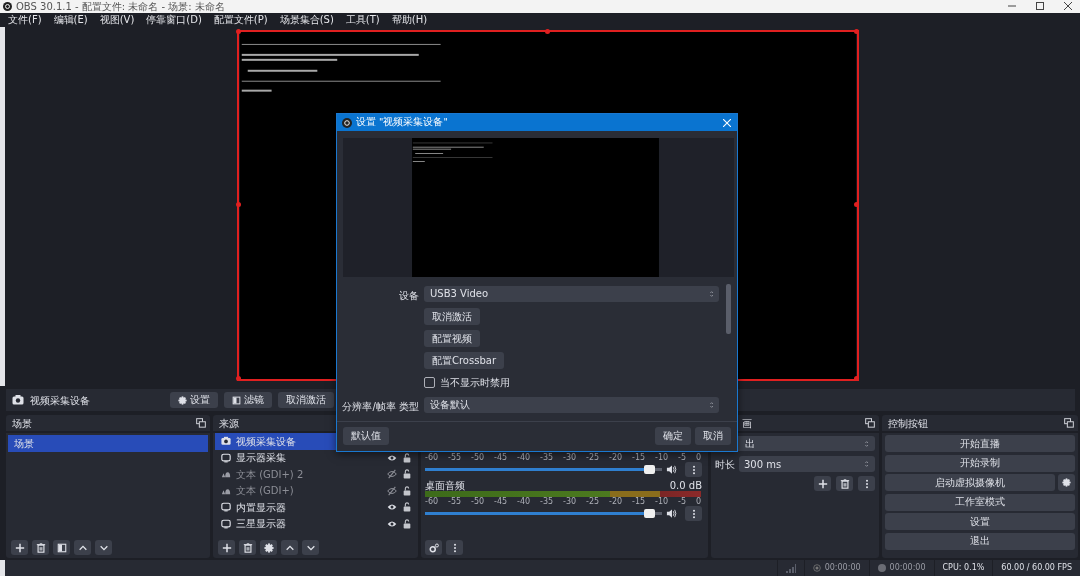 This screenshot has height=576, width=1080. I want to click on tick-label: -40, so click(524, 501).